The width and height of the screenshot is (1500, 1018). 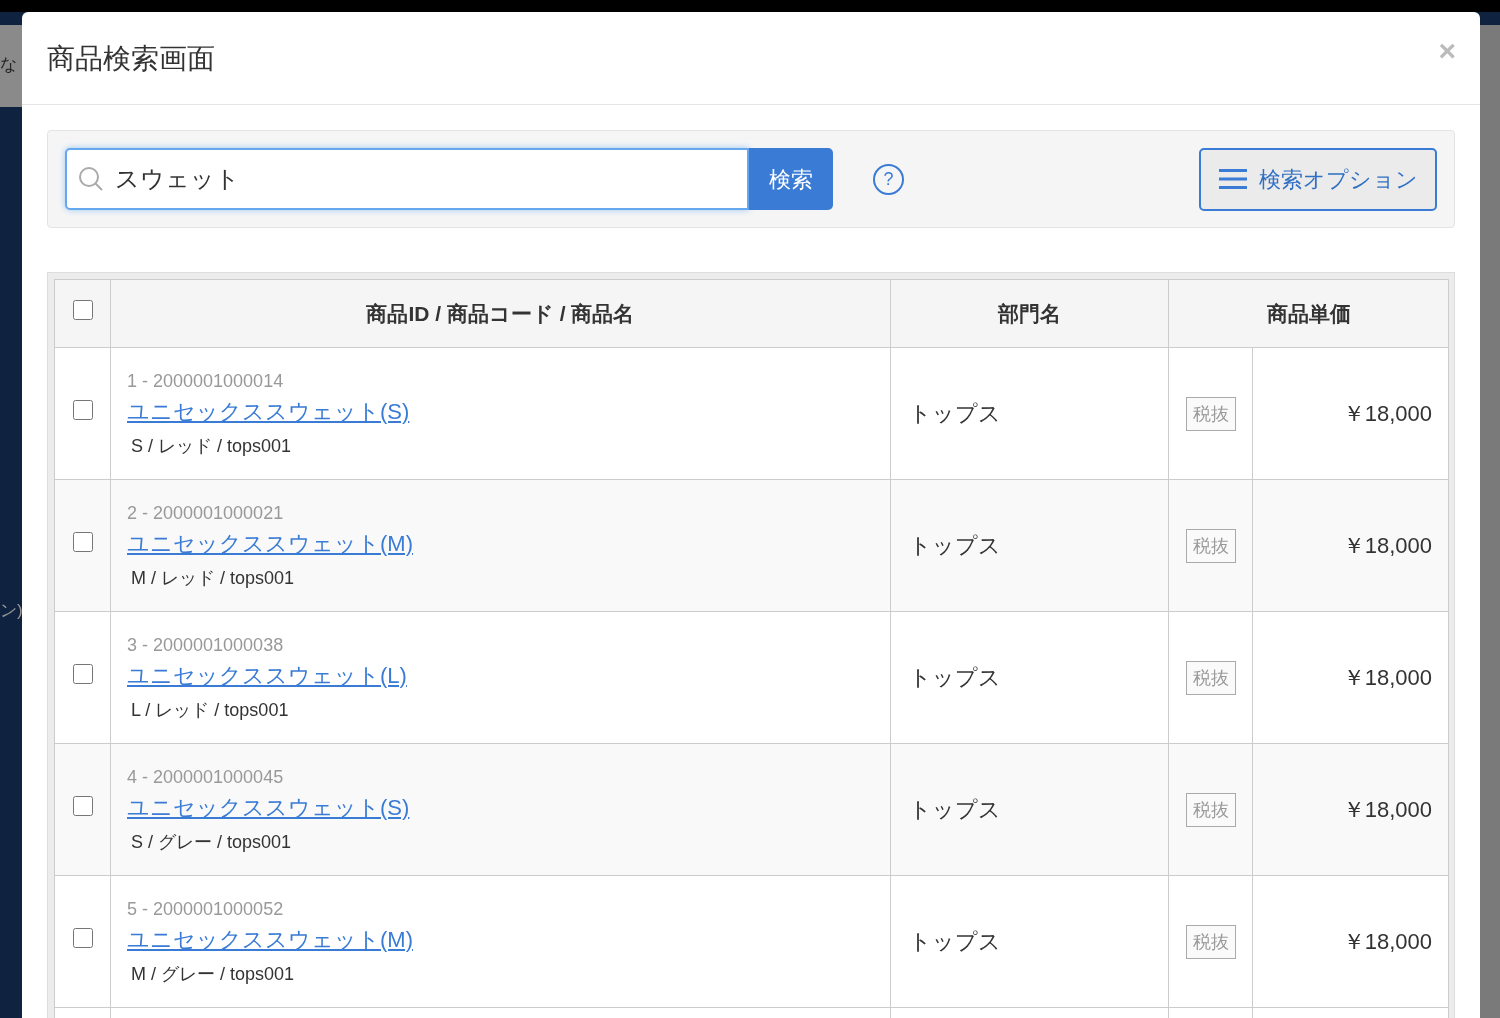 I want to click on product-id: 3 - 2000001000038, so click(x=206, y=645).